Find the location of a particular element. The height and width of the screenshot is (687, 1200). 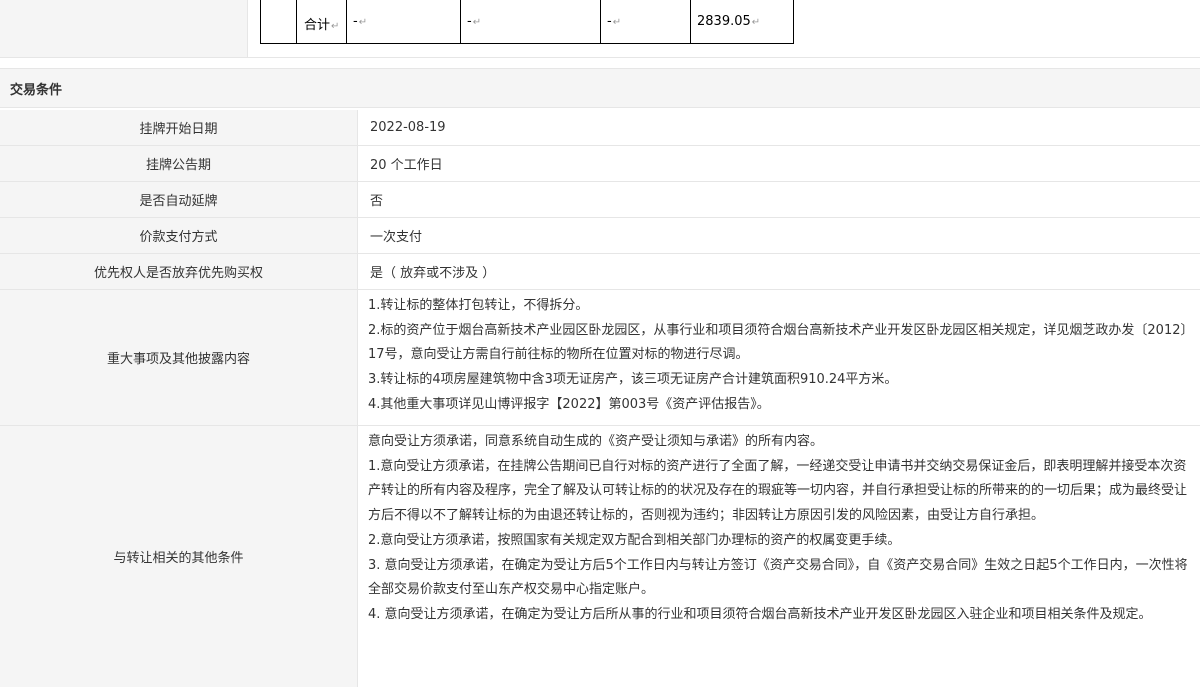

row-label: 是否自动延牌 is located at coordinates (179, 199).